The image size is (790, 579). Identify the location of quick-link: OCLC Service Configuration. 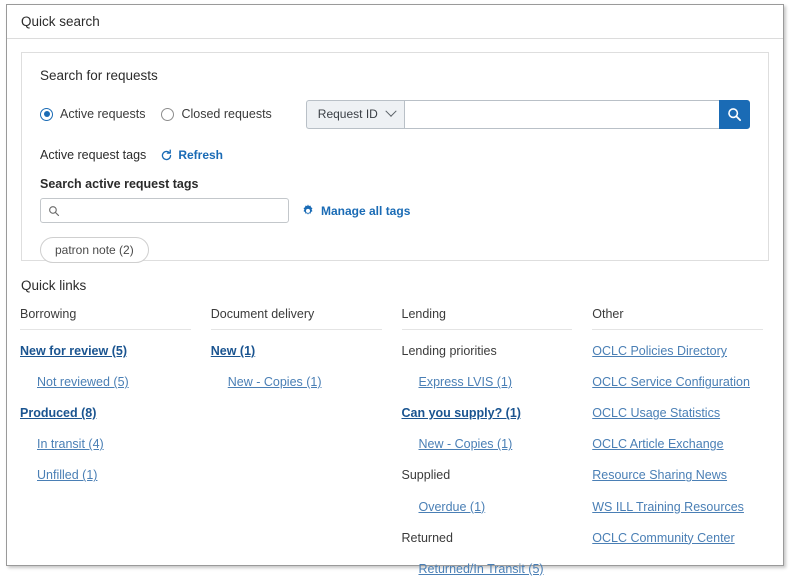
(671, 382).